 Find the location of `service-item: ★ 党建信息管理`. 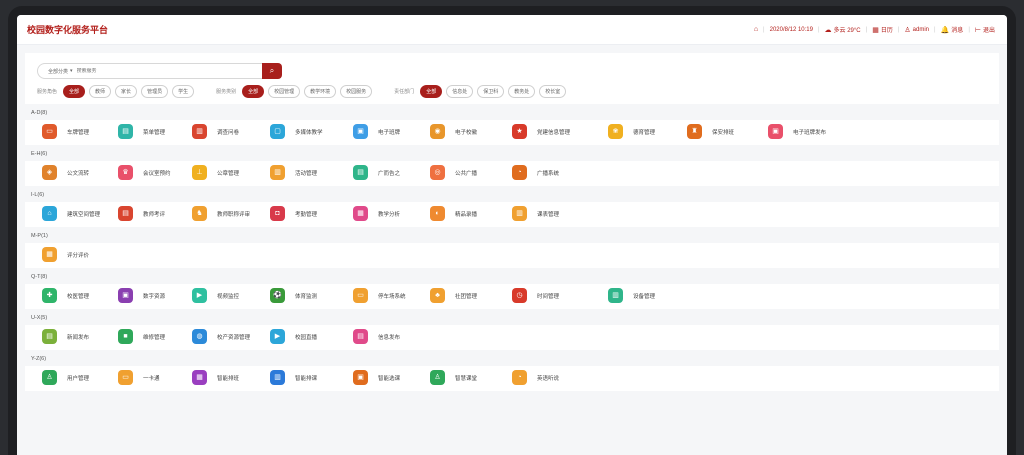

service-item: ★ 党建信息管理 is located at coordinates (541, 131).